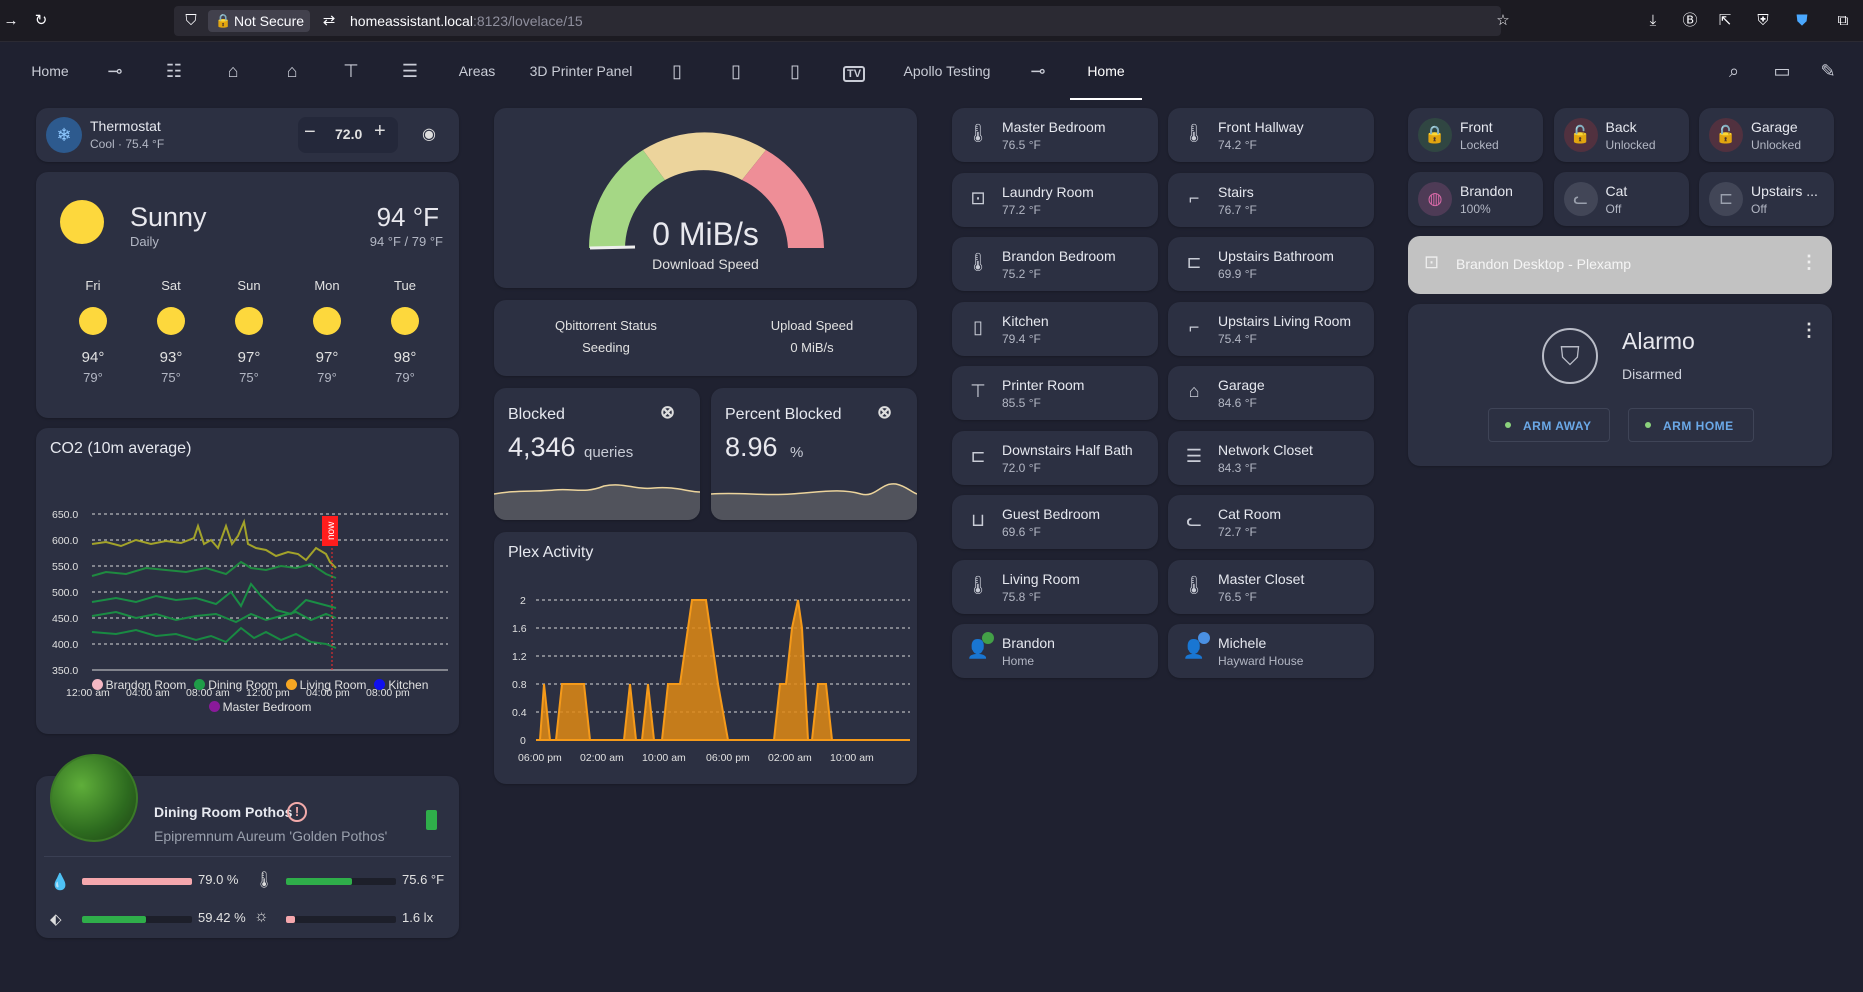 Image resolution: width=1863 pixels, height=992 pixels. What do you see at coordinates (1271, 651) in the screenshot?
I see `room-tile: 👤 Michele Hayward House` at bounding box center [1271, 651].